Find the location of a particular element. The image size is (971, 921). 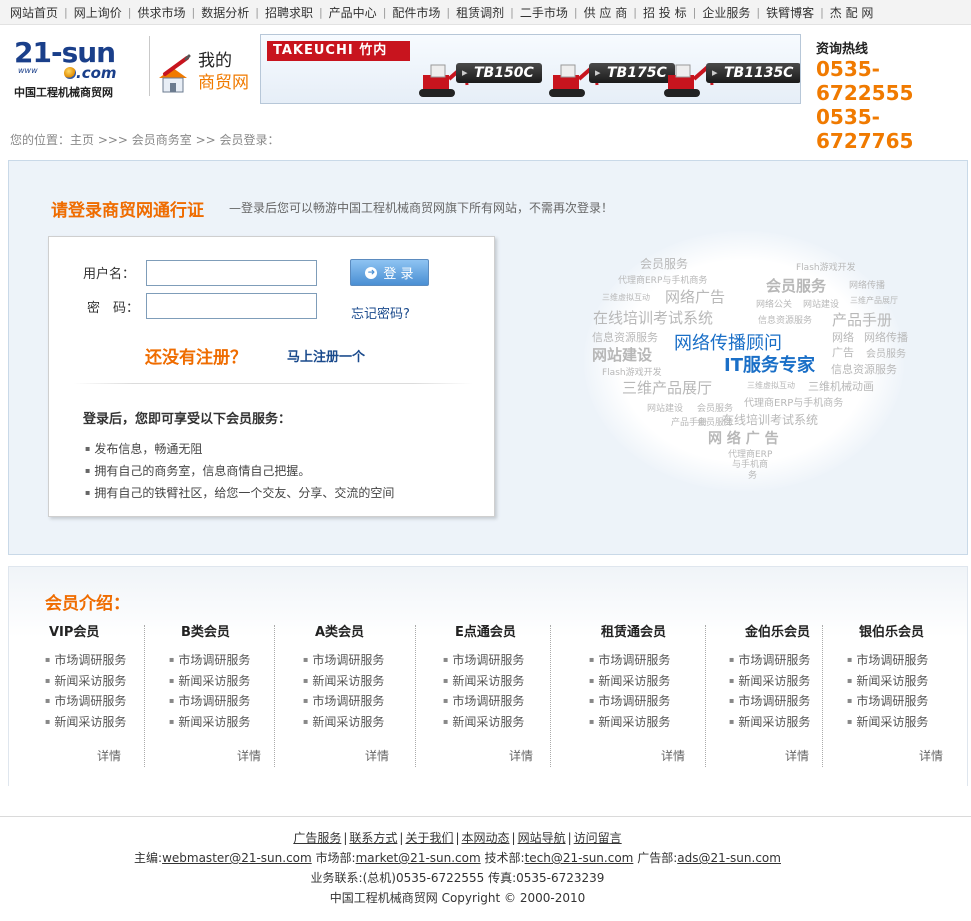

top-nav-link: 数据分析 is located at coordinates (225, 12).